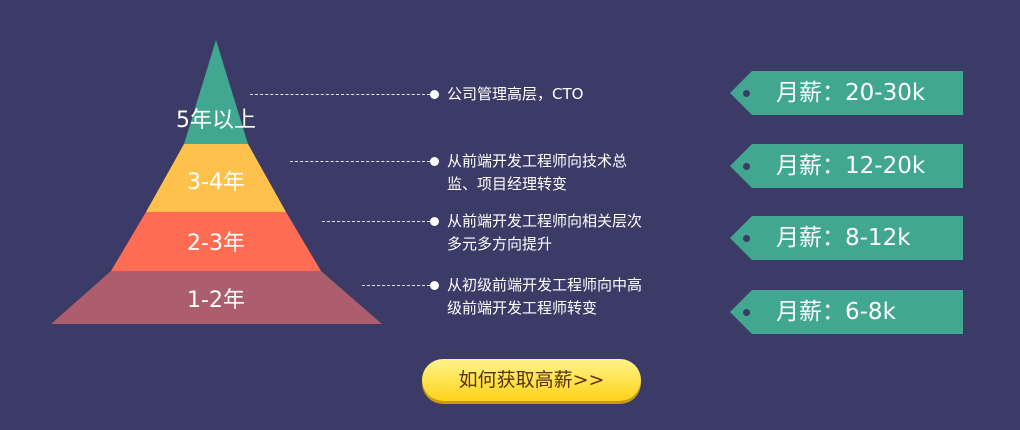  Describe the element at coordinates (537, 161) in the screenshot. I see `description-line: 从前端开发工程师向技术总` at that location.